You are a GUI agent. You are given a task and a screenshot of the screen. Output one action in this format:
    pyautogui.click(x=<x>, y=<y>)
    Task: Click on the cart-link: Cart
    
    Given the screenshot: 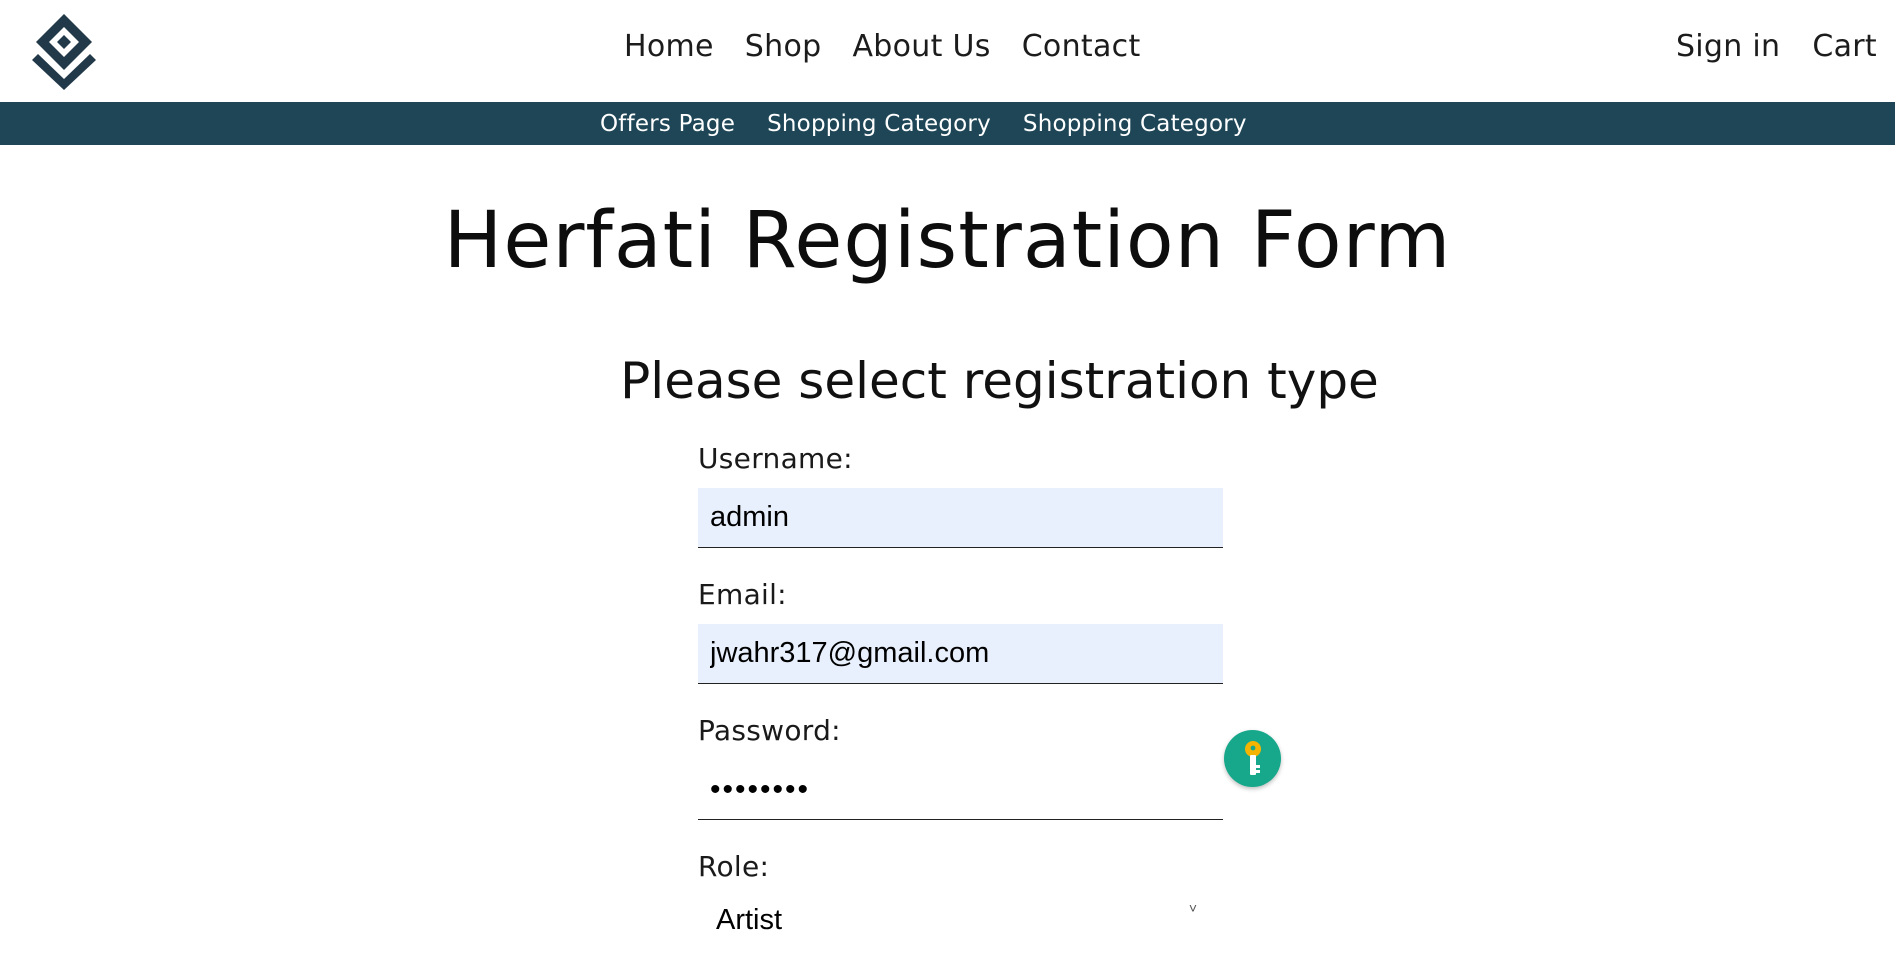 What is the action you would take?
    pyautogui.click(x=1844, y=46)
    